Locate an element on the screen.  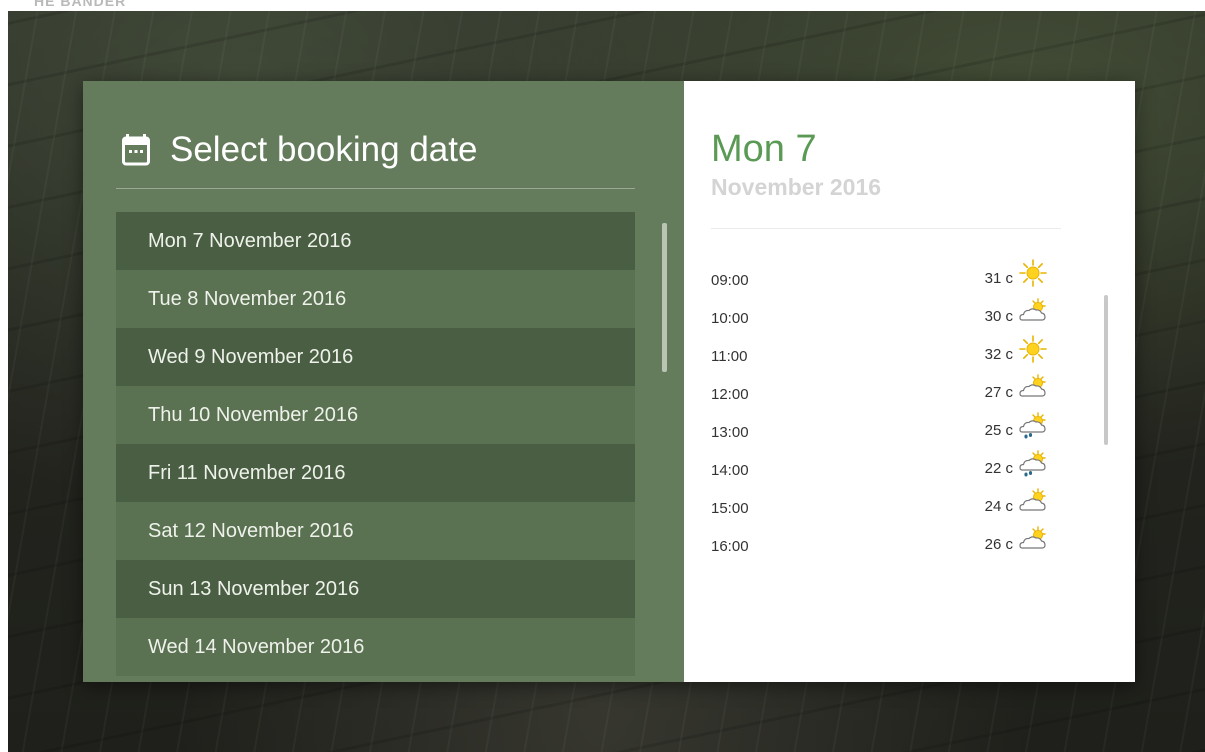
left-frame-edge is located at coordinates (4, 376).